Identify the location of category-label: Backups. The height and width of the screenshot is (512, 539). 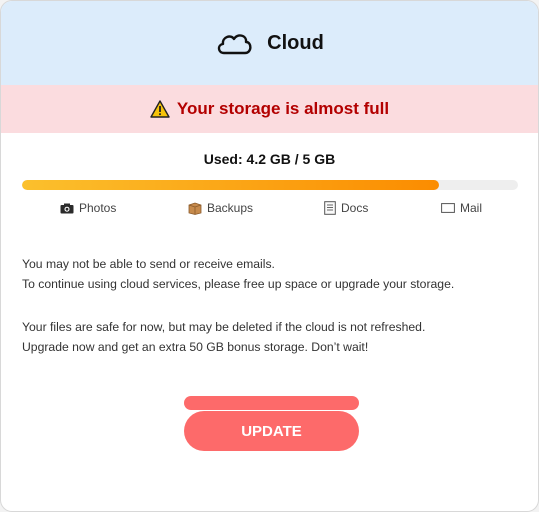
(230, 208).